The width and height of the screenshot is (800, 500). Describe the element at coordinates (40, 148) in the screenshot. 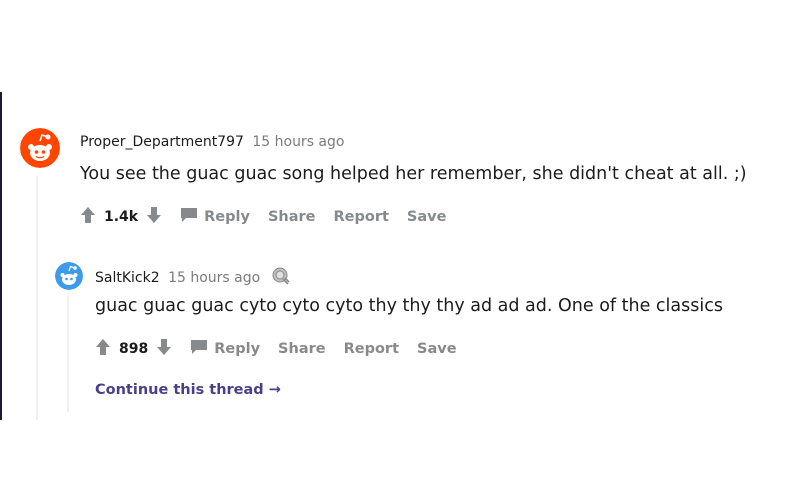

I see `snoo-orange-avatar-icon` at that location.